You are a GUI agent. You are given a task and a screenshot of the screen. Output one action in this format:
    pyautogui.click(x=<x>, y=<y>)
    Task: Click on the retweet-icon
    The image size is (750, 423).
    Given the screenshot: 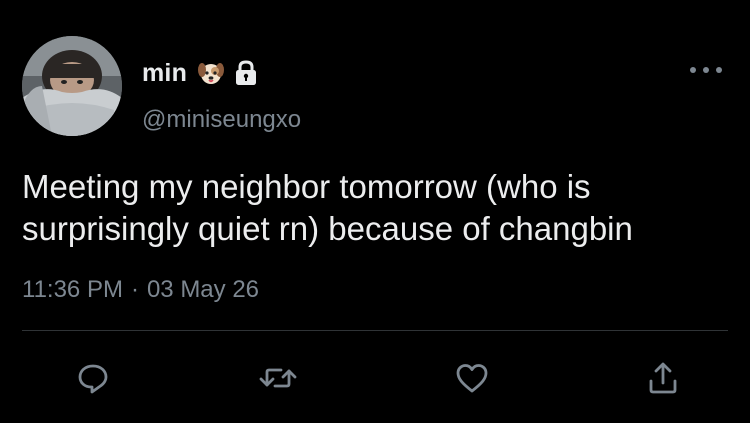 What is the action you would take?
    pyautogui.click(x=278, y=378)
    